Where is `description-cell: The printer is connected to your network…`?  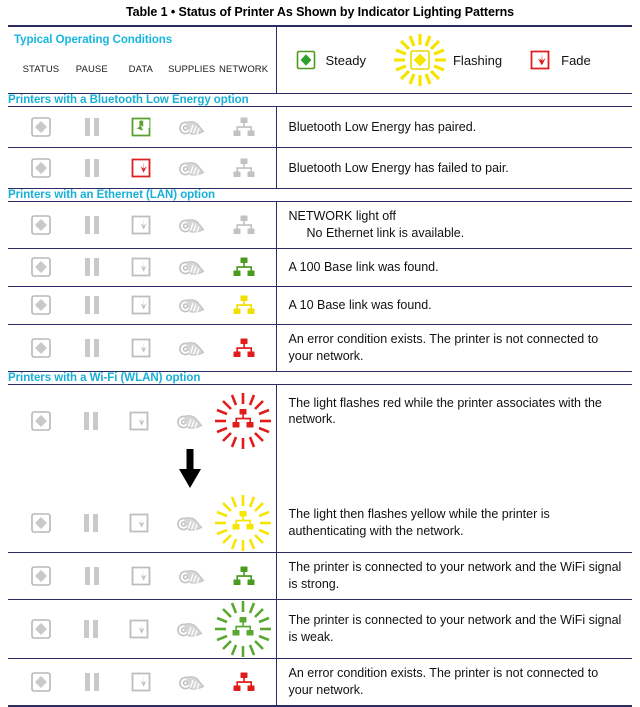
description-cell: The printer is connected to your network… is located at coordinates (454, 629).